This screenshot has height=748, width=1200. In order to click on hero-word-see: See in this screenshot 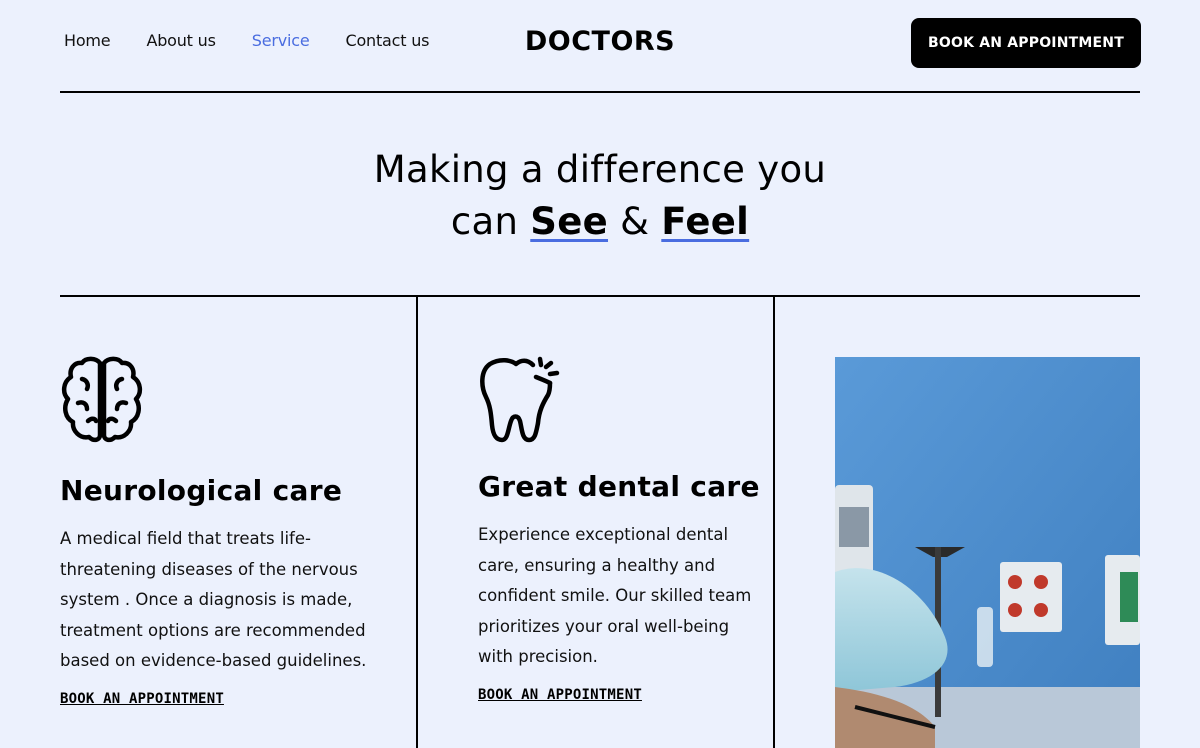, I will do `click(569, 221)`.